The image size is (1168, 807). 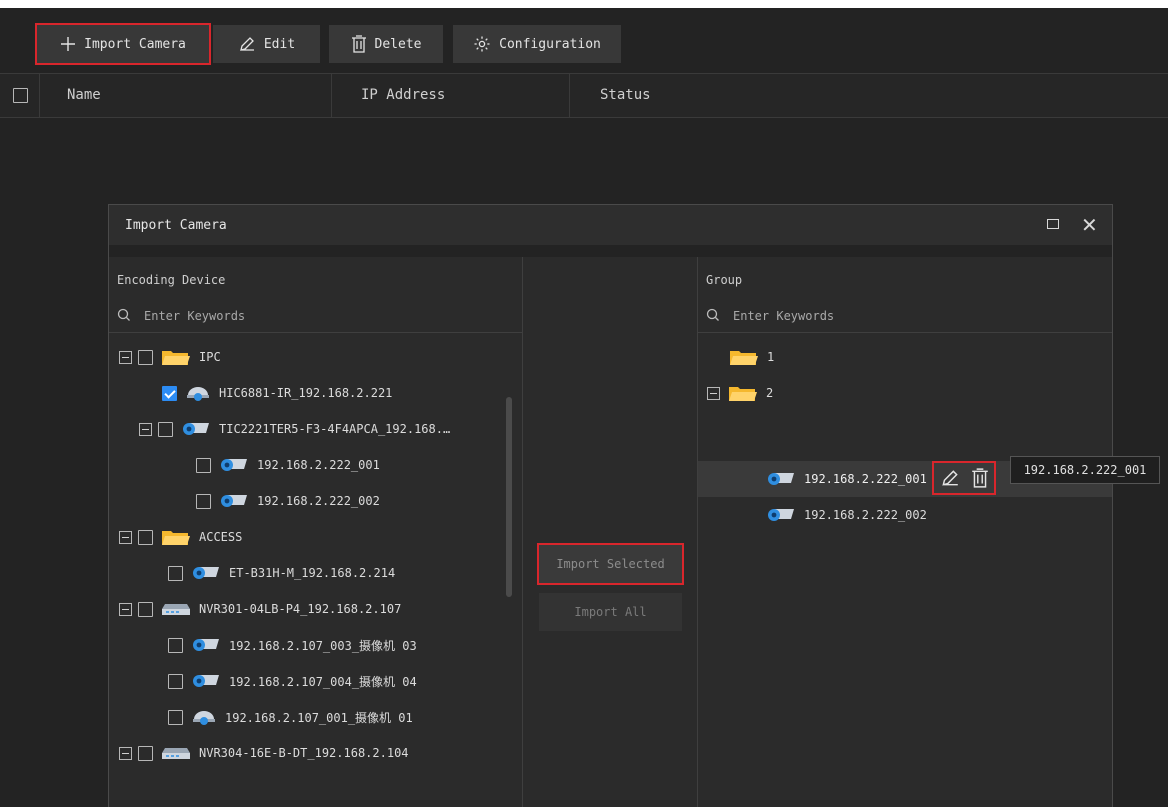 I want to click on group-node-2: 2, so click(x=740, y=393).